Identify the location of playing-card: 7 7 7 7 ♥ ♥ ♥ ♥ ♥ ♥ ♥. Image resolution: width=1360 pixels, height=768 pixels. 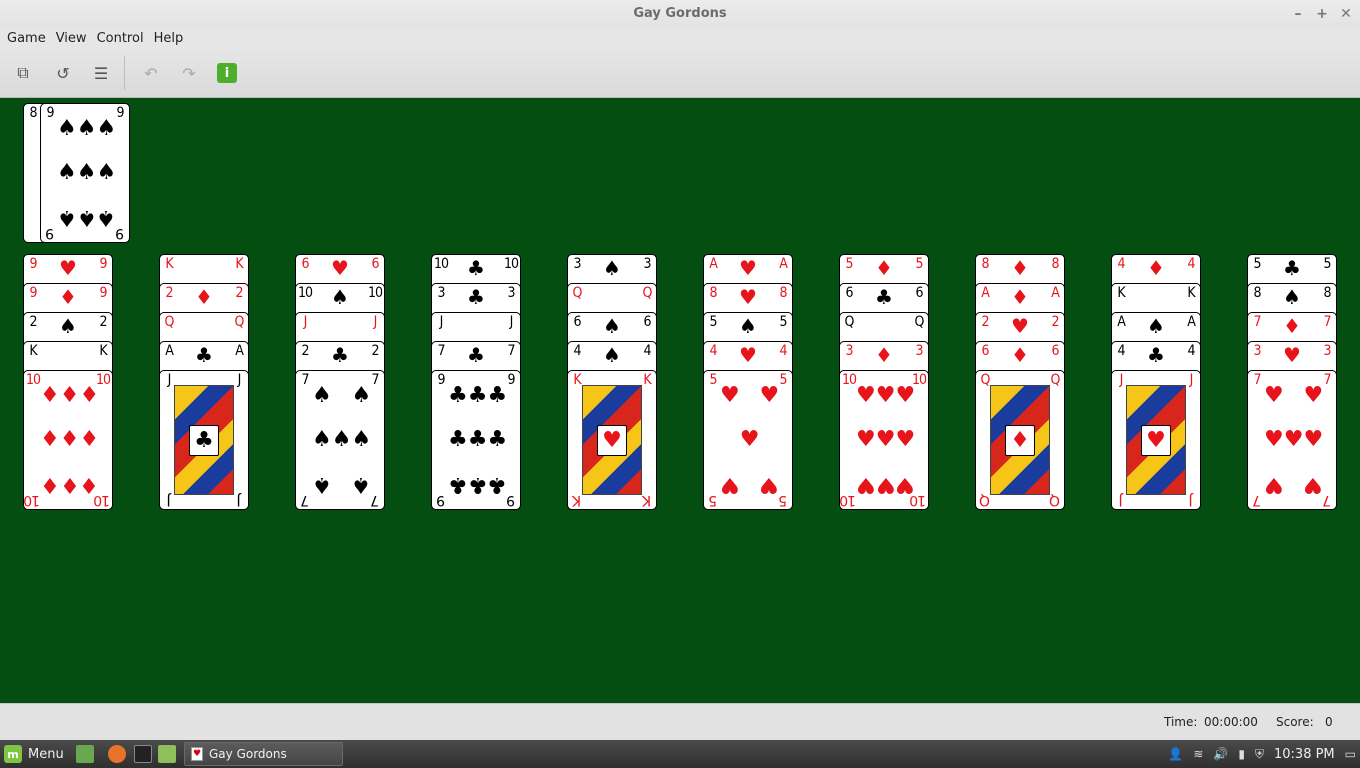
(1292, 440).